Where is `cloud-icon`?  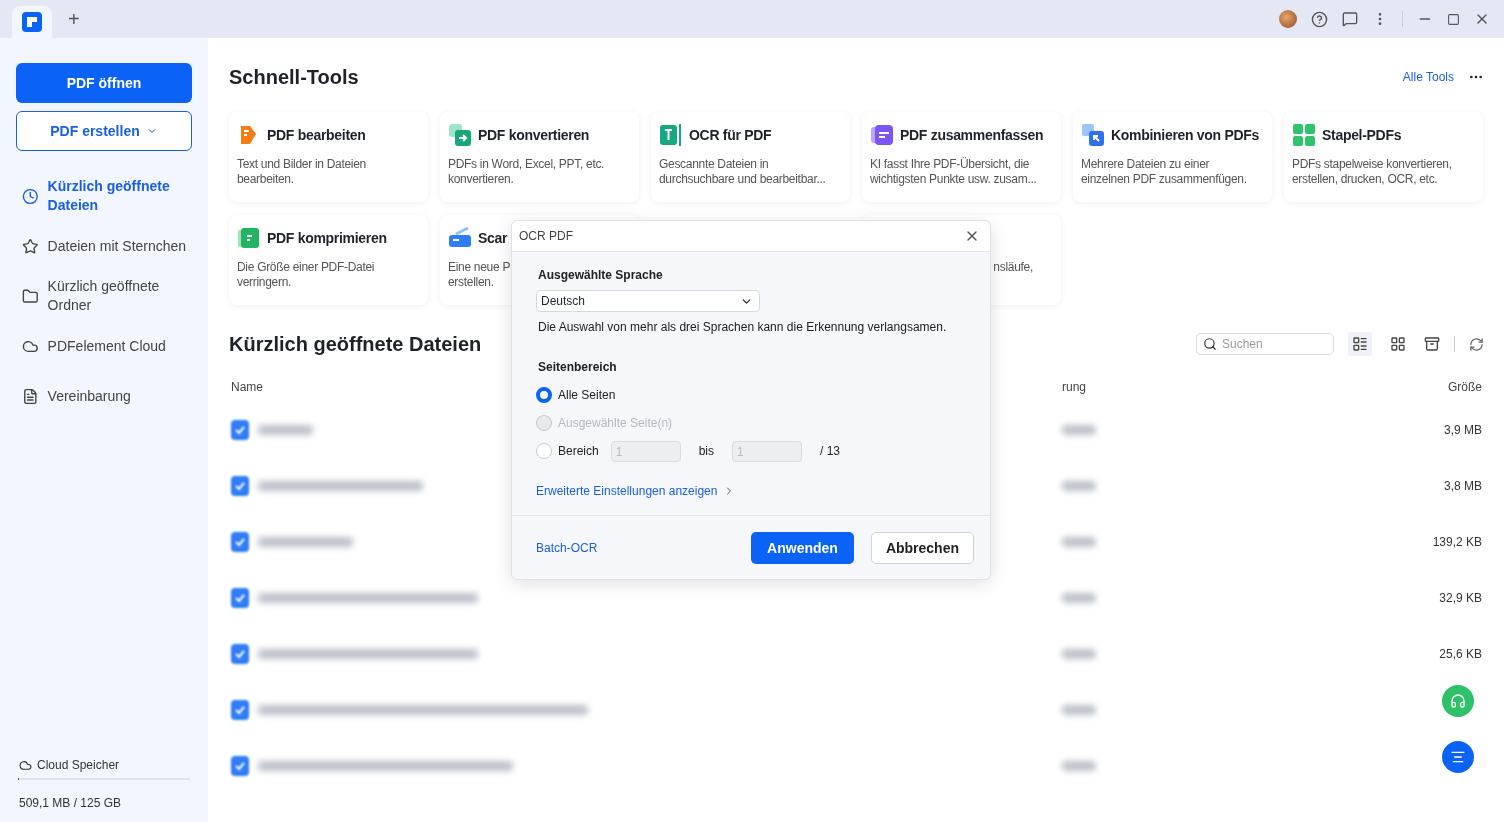
cloud-icon is located at coordinates (25, 765).